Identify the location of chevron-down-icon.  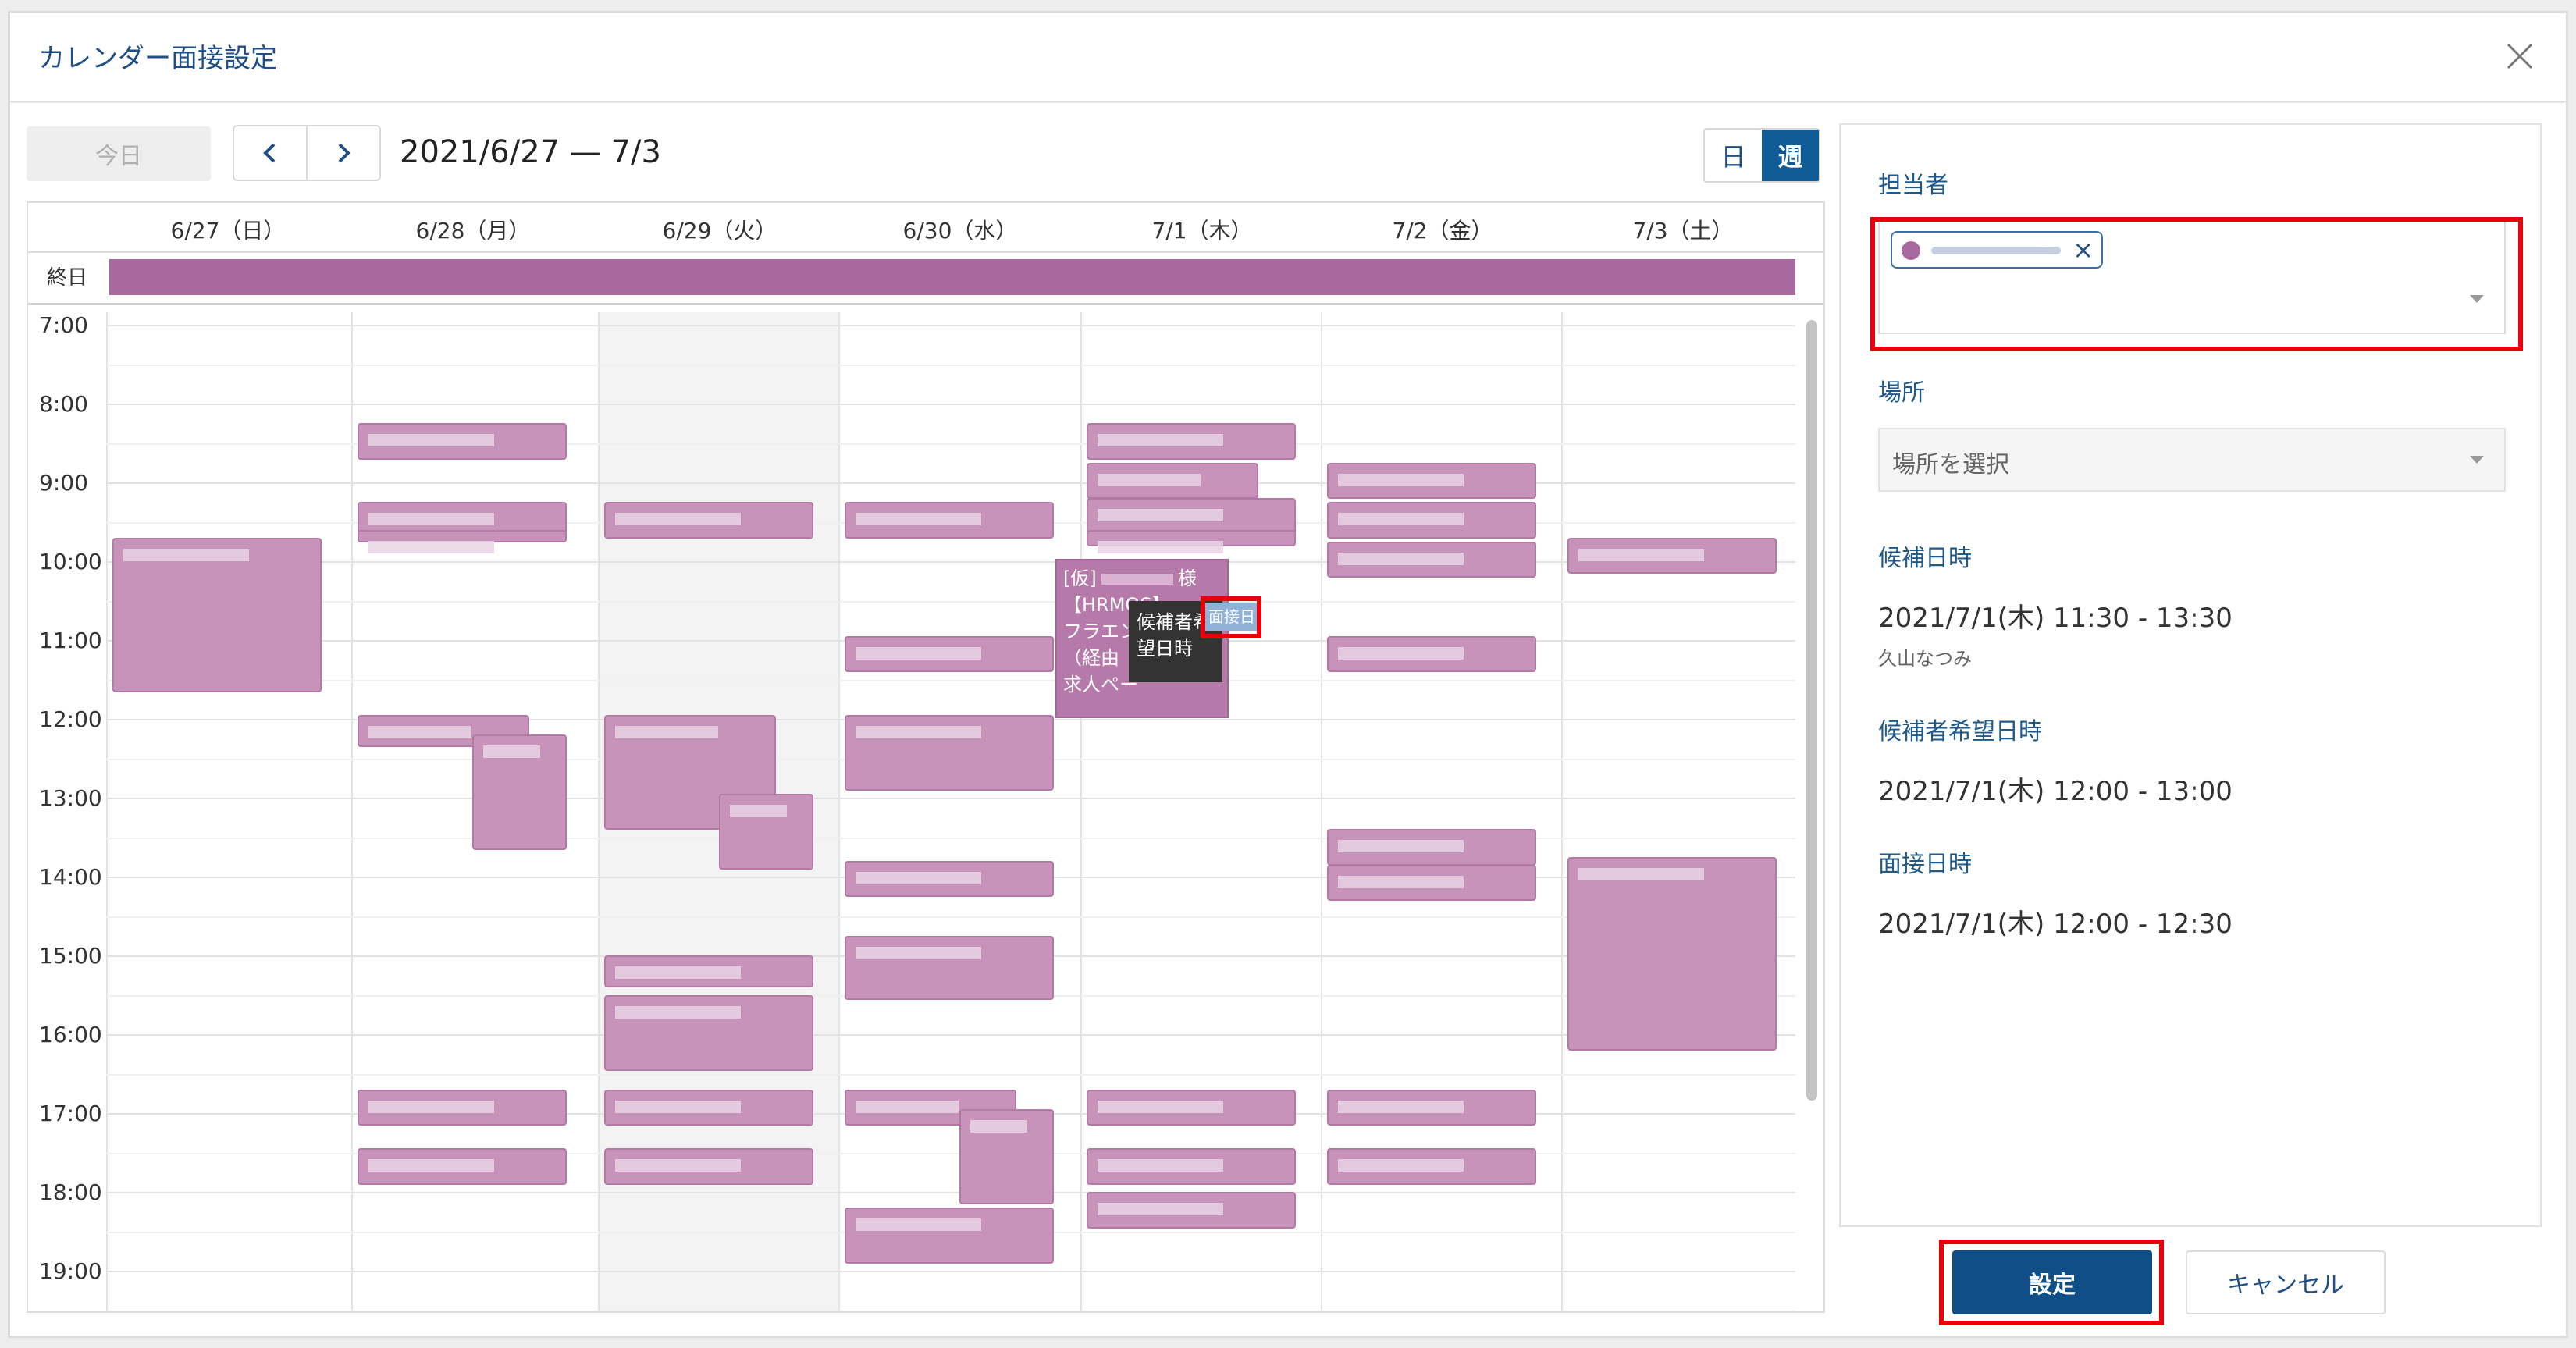
(2477, 460).